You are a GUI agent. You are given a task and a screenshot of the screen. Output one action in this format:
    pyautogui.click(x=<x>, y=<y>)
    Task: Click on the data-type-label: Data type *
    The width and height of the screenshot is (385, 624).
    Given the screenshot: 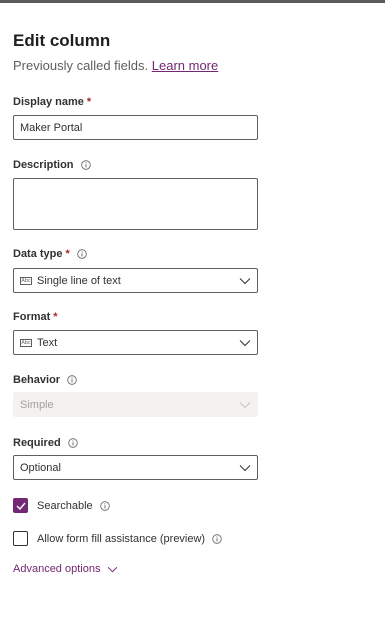 What is the action you would take?
    pyautogui.click(x=50, y=254)
    